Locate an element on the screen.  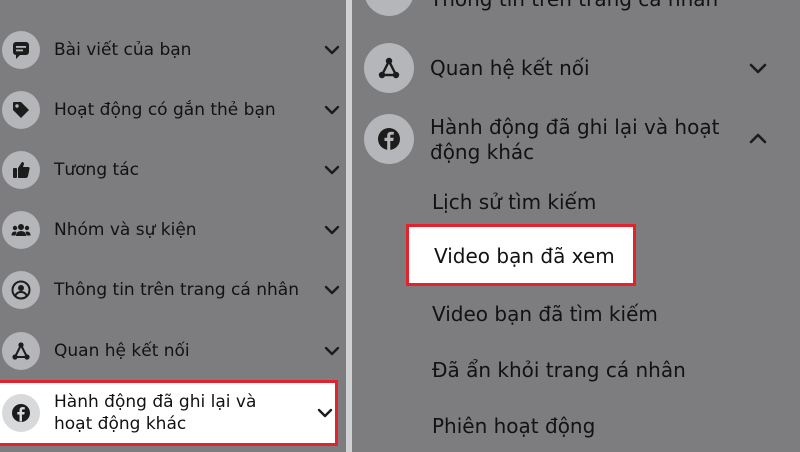
menu-item-groups-events: Nhóm và sự kiện is located at coordinates (173, 230).